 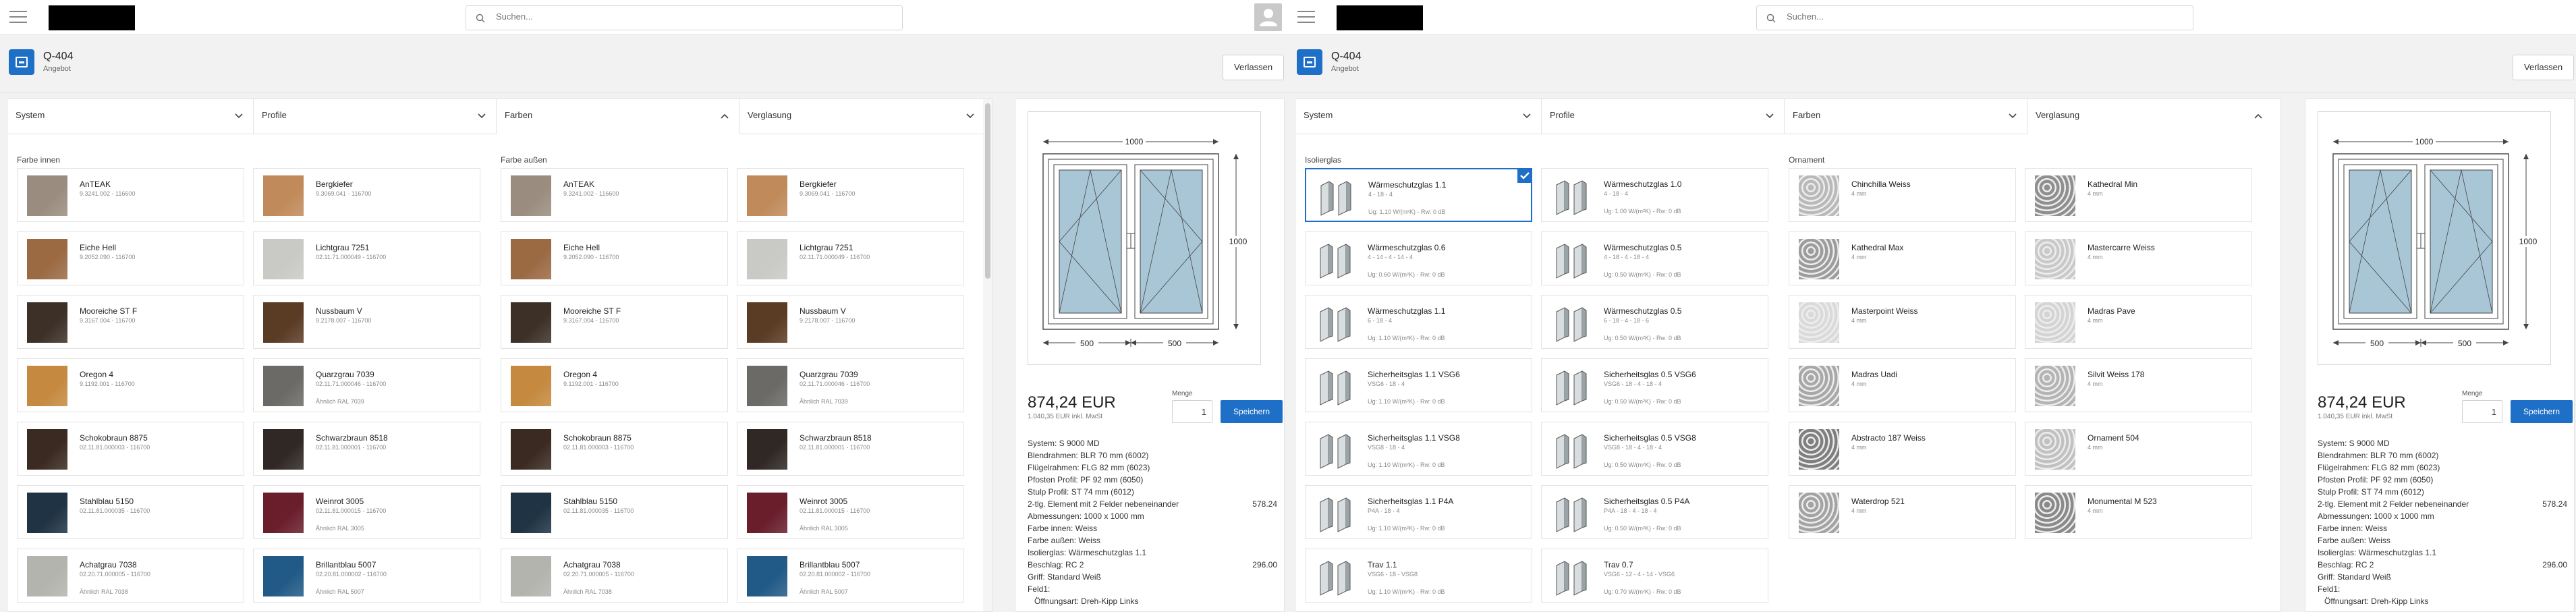 I want to click on ornament-card: Ornament 504 4 mm, so click(x=2138, y=449).